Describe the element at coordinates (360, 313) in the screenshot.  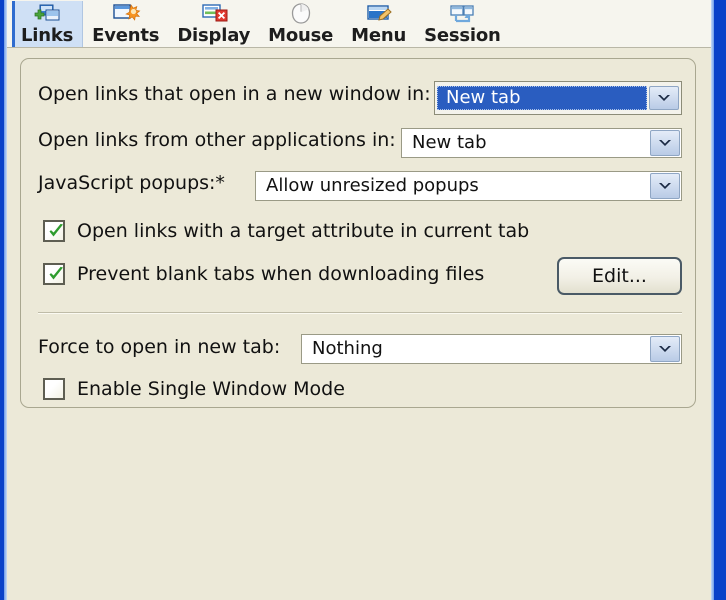
I see `section-separator` at that location.